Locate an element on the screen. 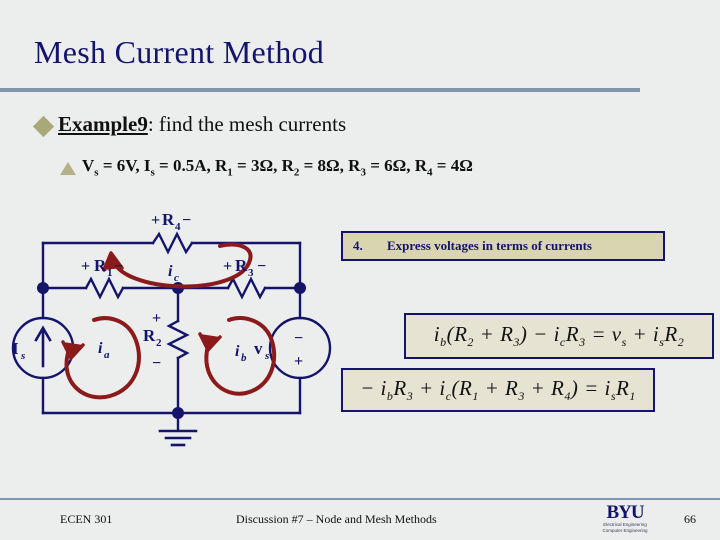  footer-page-number: 66 is located at coordinates (690, 519).